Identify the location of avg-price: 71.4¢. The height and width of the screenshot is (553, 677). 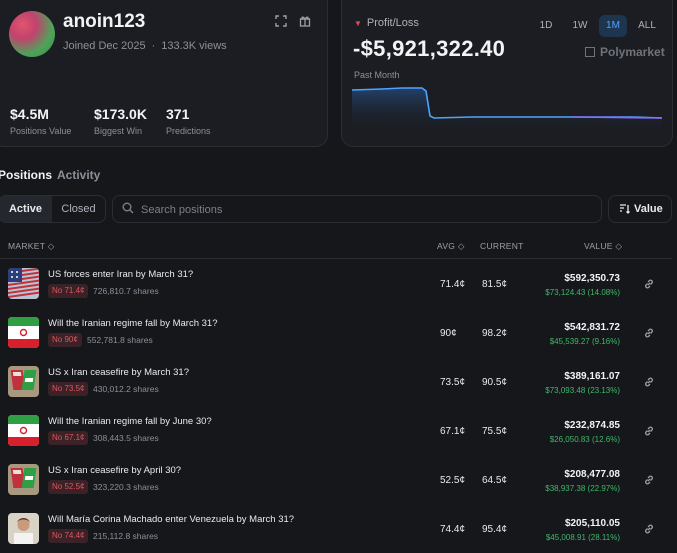
(453, 284).